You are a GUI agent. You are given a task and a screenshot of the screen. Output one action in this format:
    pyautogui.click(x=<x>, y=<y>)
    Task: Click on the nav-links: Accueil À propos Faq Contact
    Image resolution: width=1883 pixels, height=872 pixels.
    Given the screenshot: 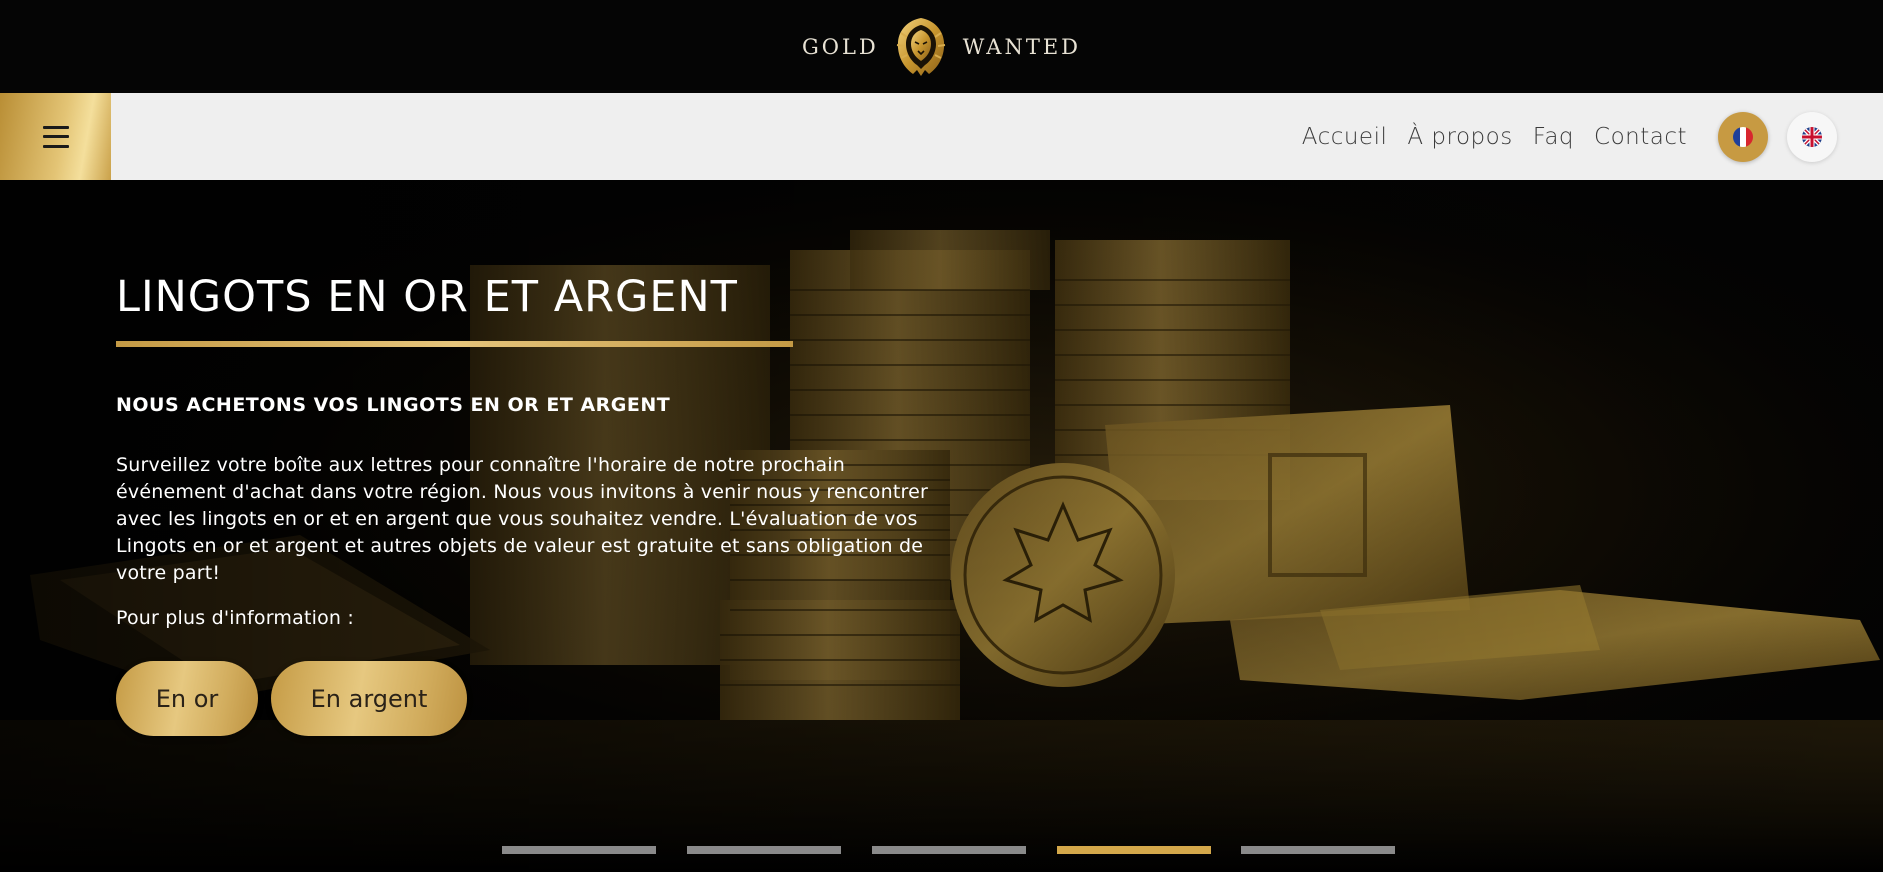 What is the action you would take?
    pyautogui.click(x=1494, y=136)
    